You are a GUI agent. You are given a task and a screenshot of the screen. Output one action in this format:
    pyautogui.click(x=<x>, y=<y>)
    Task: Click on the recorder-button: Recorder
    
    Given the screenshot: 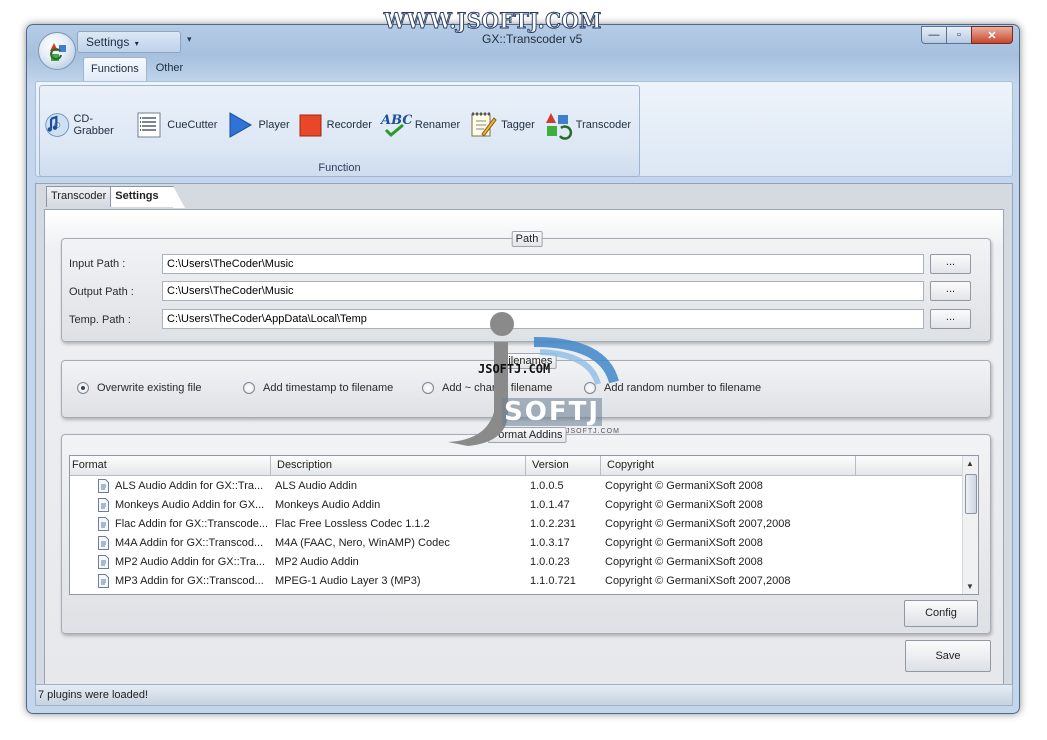 What is the action you would take?
    pyautogui.click(x=335, y=125)
    